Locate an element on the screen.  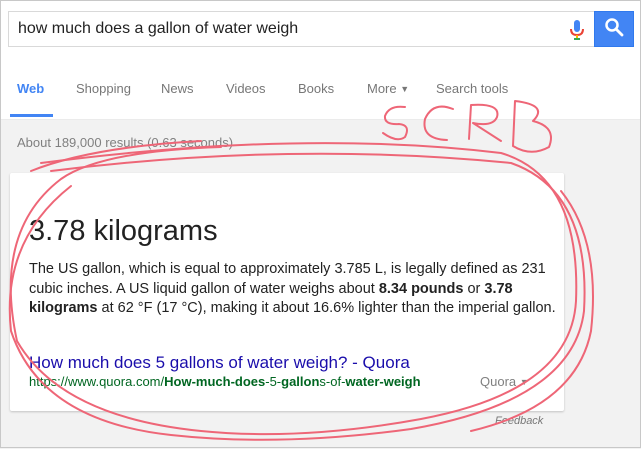
answer-or: or is located at coordinates (474, 288).